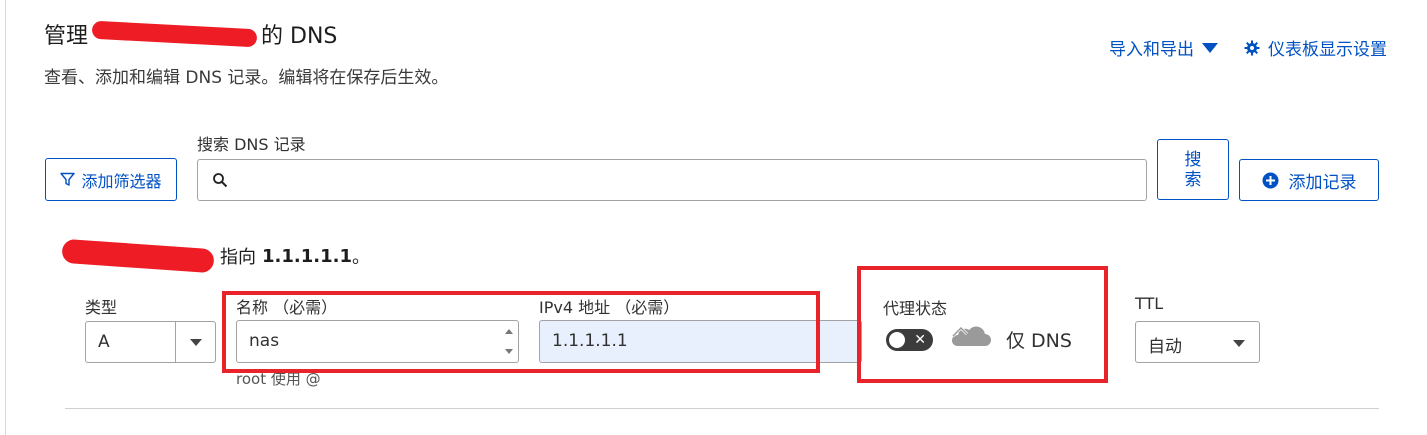  Describe the element at coordinates (101, 307) in the screenshot. I see `type-label: 类型` at that location.